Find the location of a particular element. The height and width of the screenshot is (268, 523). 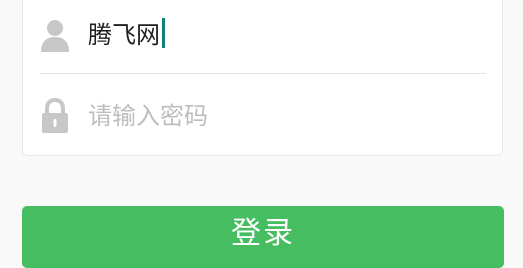

username-value: 腾飞网 is located at coordinates (124, 35).